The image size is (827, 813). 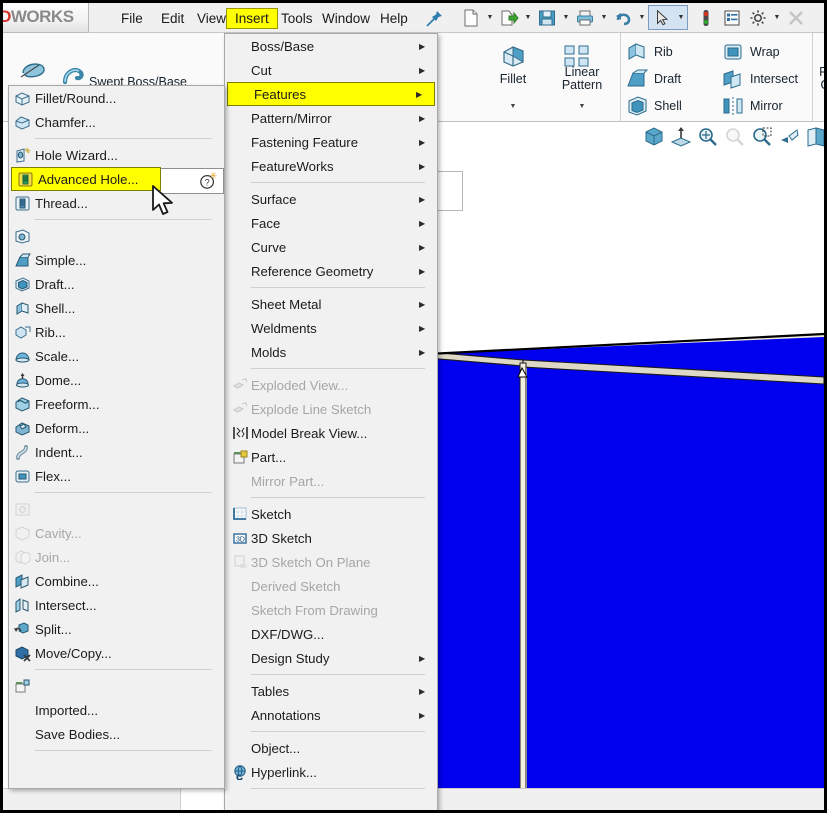 What do you see at coordinates (759, 79) in the screenshot?
I see `intersect-command: Intersect` at bounding box center [759, 79].